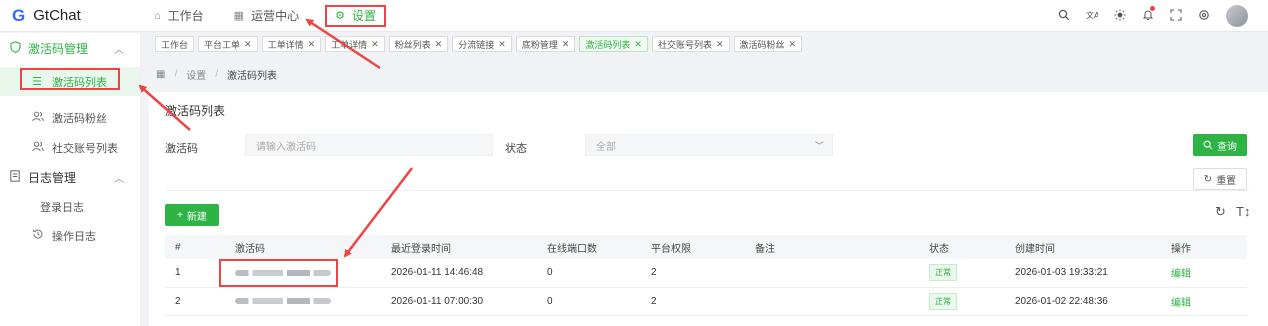  Describe the element at coordinates (340, 16) in the screenshot. I see `gear-icon: ⚙` at that location.